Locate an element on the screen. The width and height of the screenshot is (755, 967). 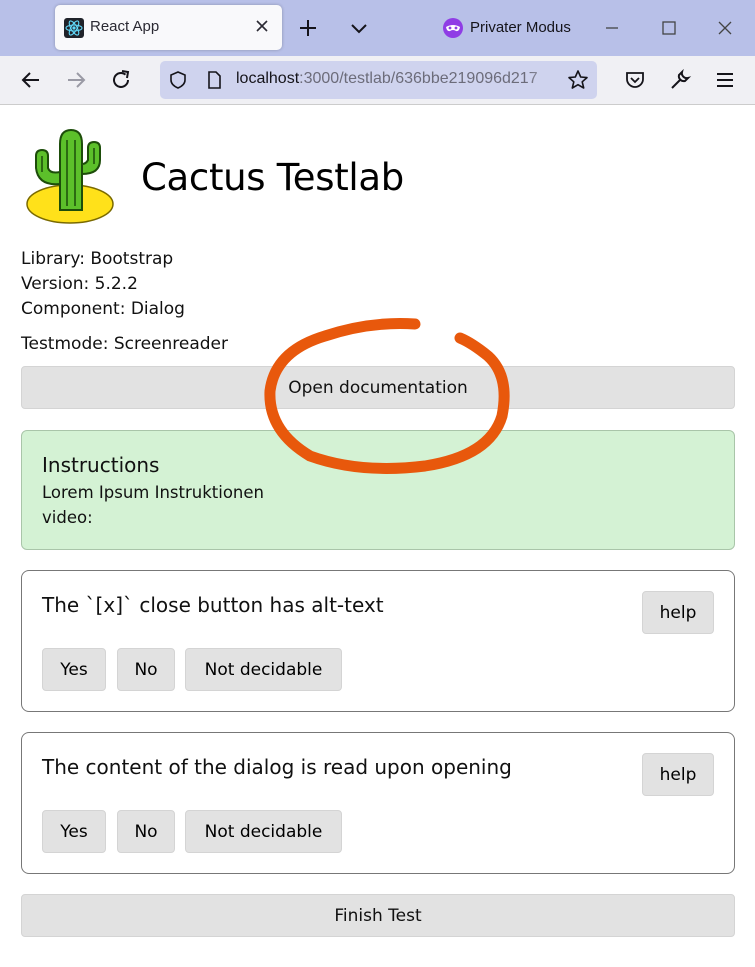
wrench-icon is located at coordinates (680, 80).